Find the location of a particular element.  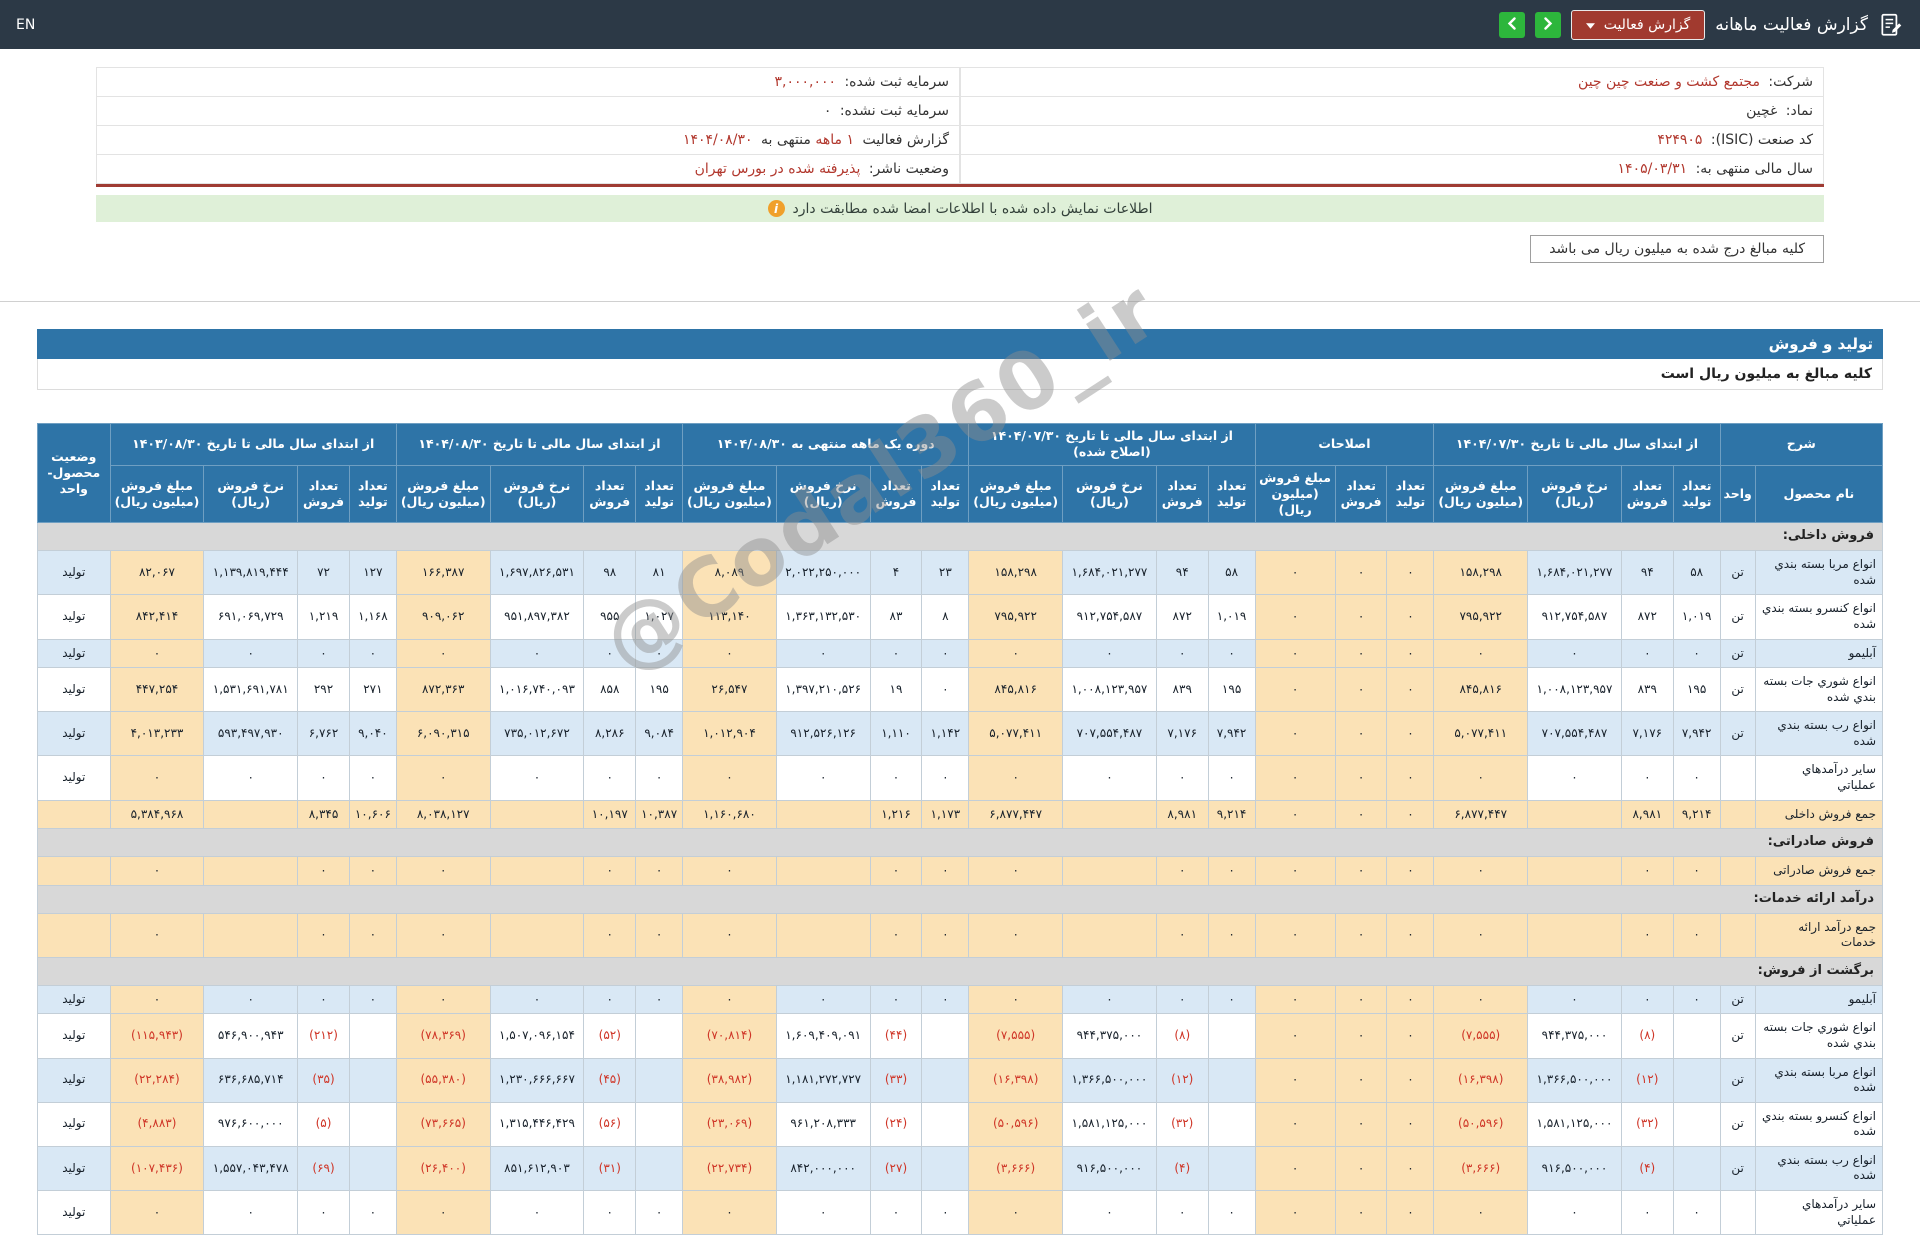

product-name-cell: آبلیمو is located at coordinates (1819, 999).